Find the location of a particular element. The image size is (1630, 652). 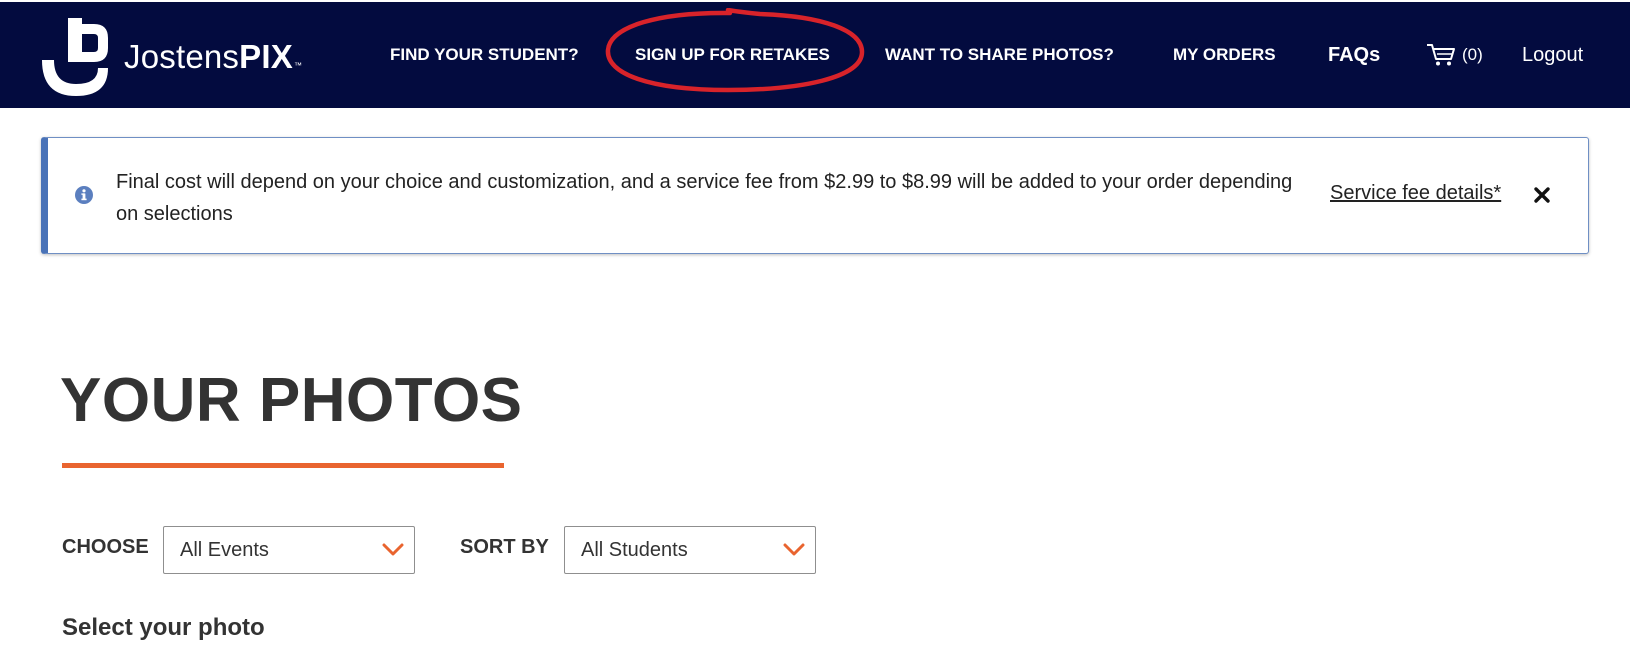

choose-label: CHOOSE is located at coordinates (105, 547).